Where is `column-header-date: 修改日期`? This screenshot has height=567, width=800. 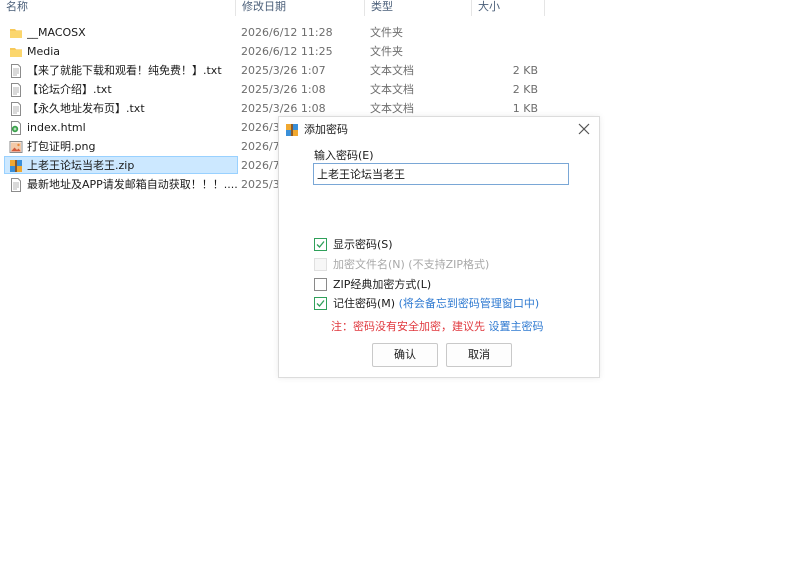 column-header-date: 修改日期 is located at coordinates (300, 8).